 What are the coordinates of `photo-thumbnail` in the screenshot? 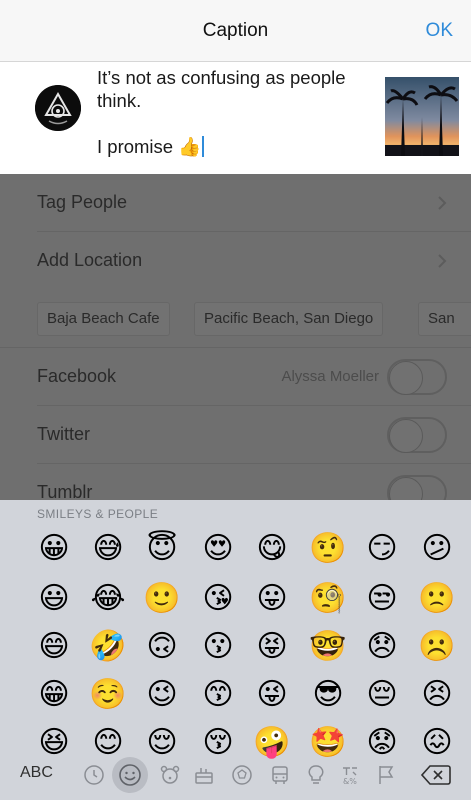 It's located at (422, 116).